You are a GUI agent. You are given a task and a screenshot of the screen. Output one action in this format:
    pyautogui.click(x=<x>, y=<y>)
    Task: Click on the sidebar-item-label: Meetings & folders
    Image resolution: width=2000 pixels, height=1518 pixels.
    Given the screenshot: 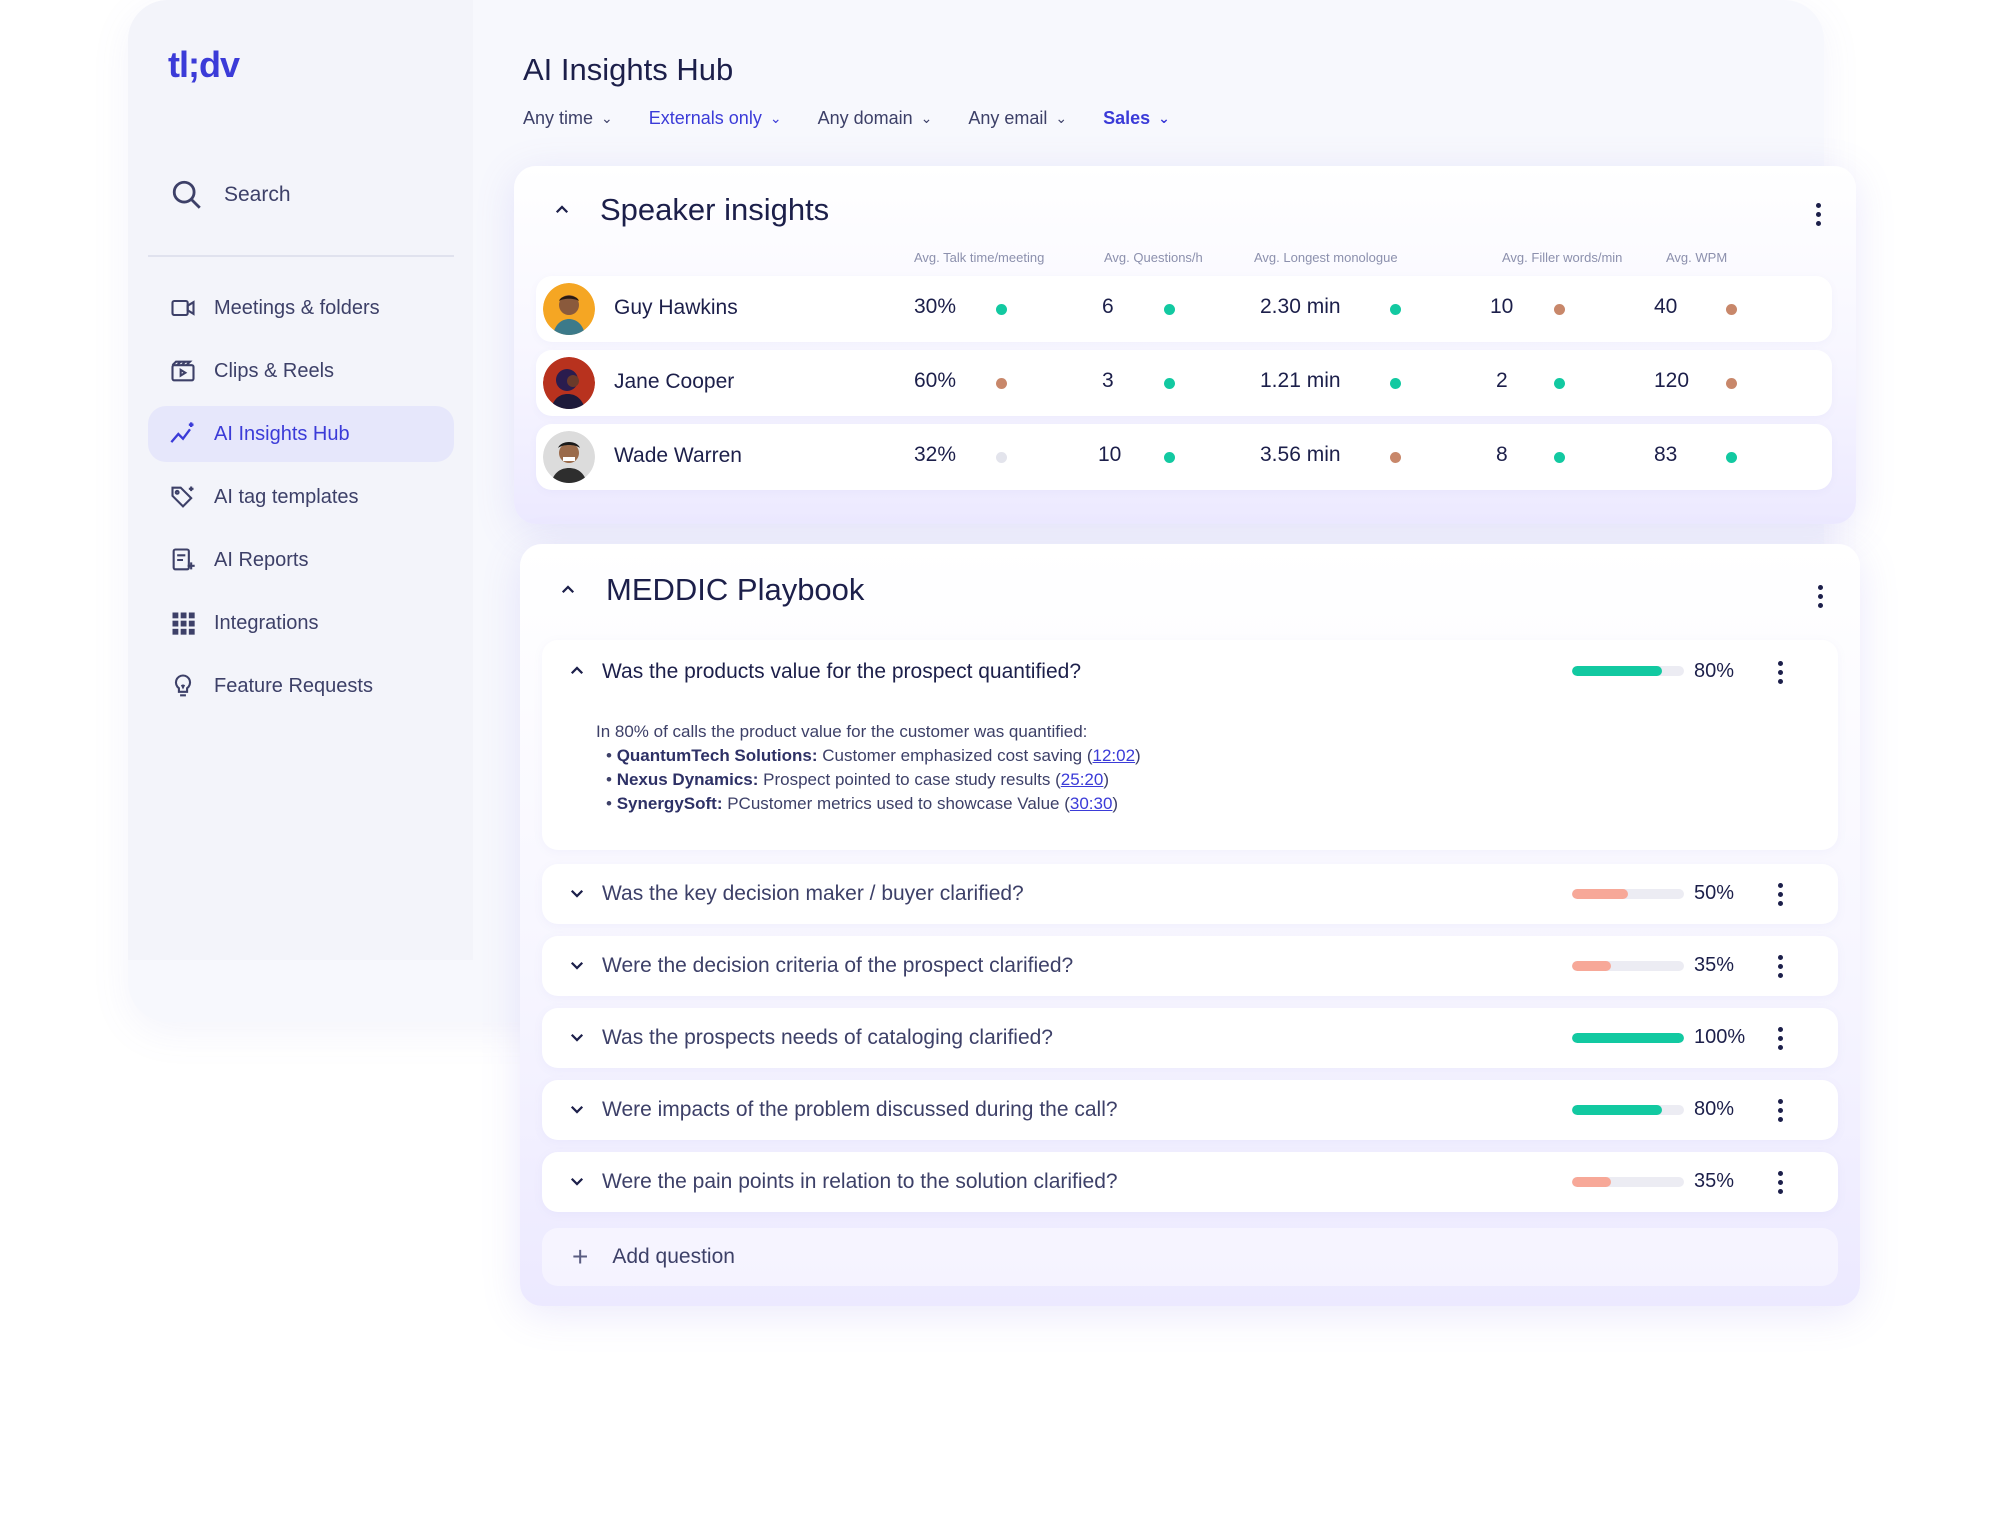 What is the action you would take?
    pyautogui.click(x=297, y=307)
    